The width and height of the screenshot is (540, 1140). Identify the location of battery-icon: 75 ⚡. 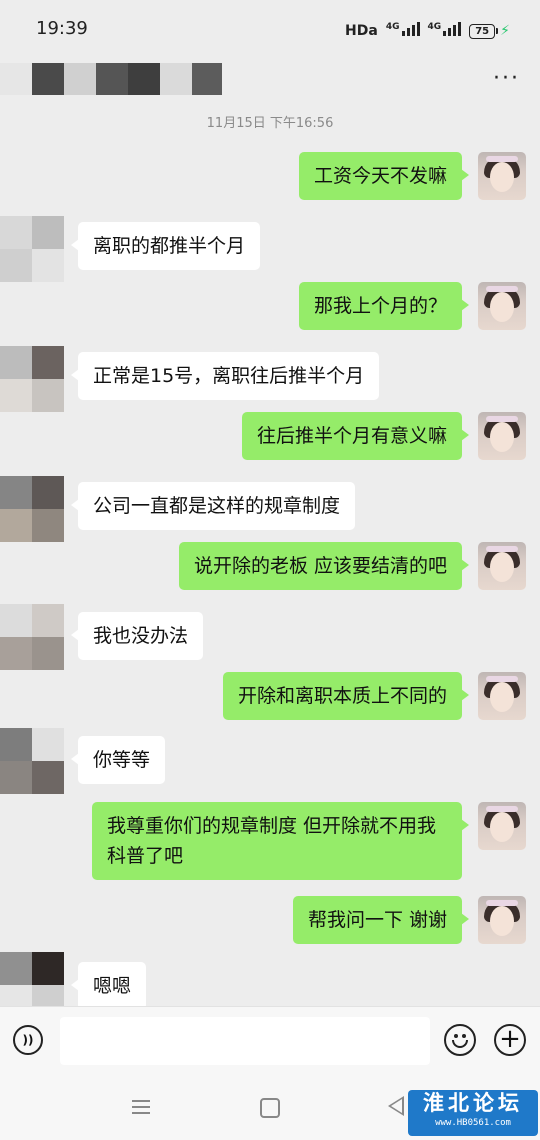
(489, 31).